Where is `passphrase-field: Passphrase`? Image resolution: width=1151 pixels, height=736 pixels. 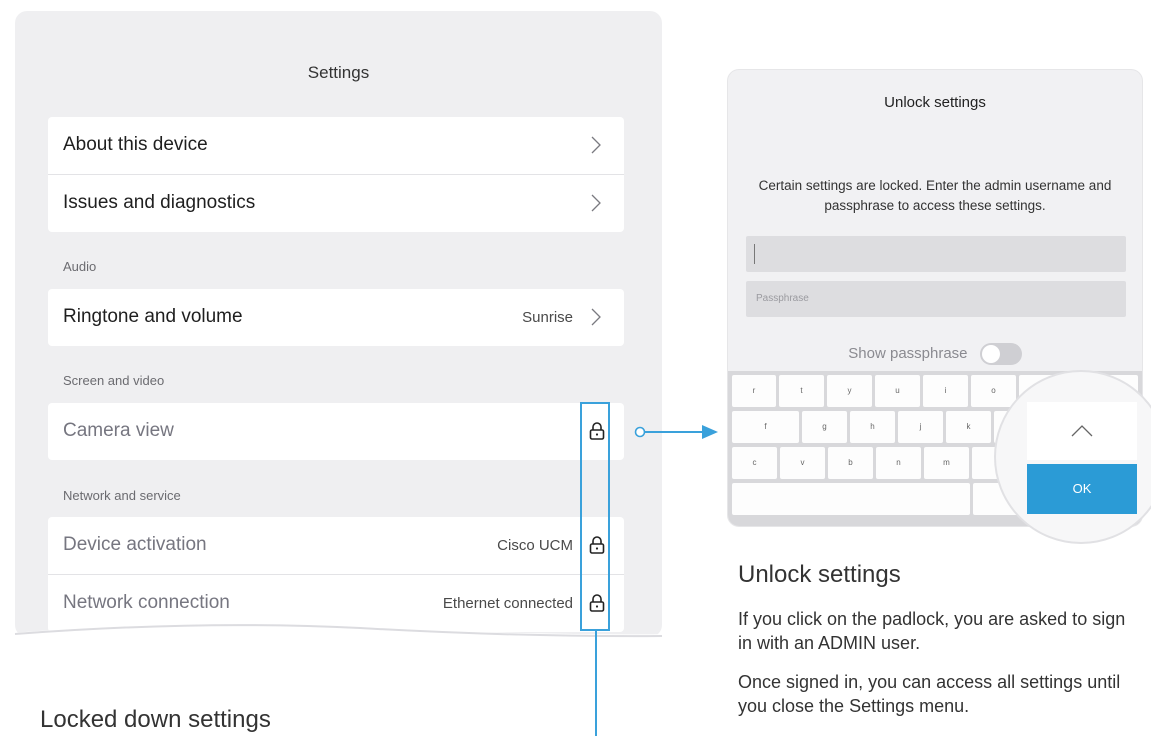
passphrase-field: Passphrase is located at coordinates (936, 299).